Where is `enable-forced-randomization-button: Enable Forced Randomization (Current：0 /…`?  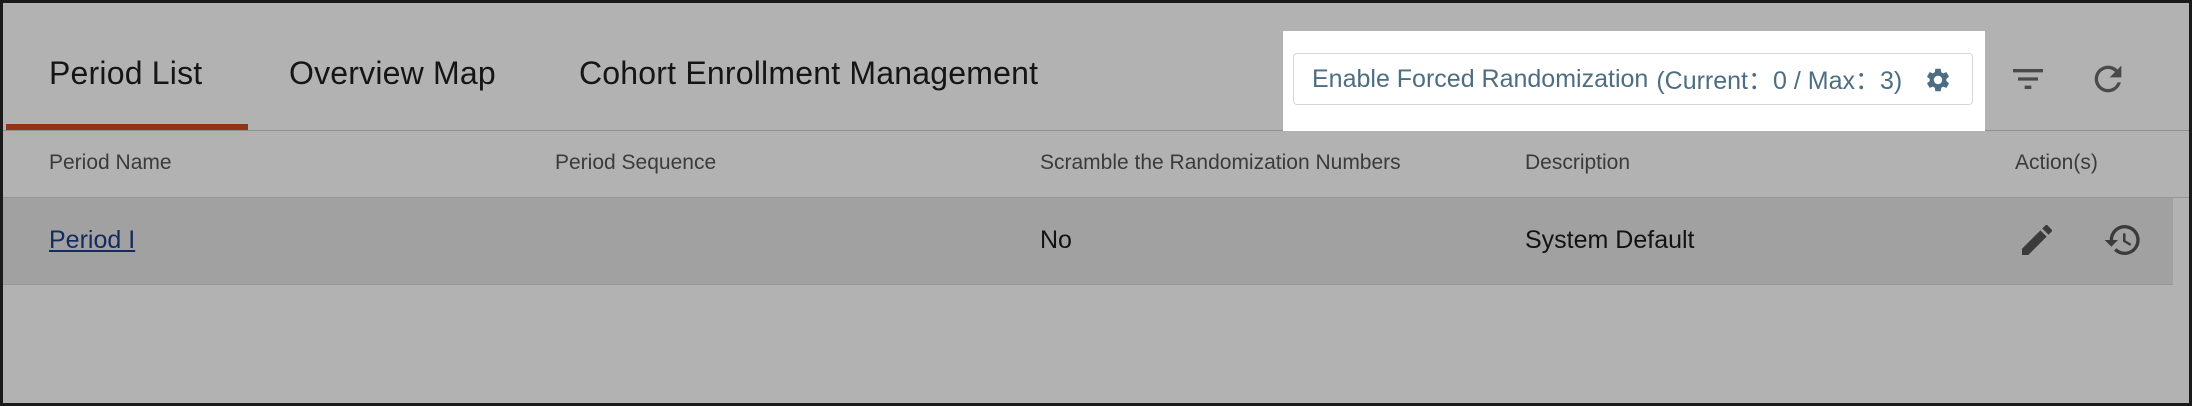 enable-forced-randomization-button: Enable Forced Randomization (Current：0 /… is located at coordinates (1633, 79).